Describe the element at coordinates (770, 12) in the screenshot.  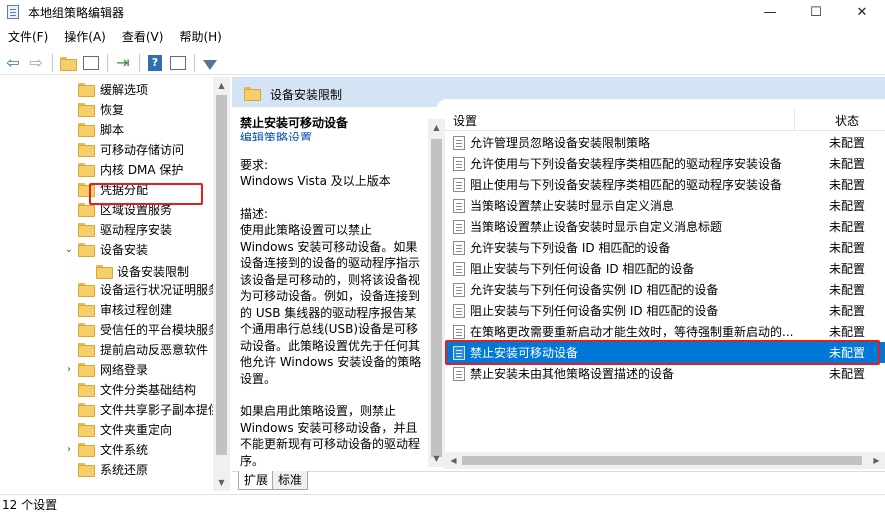
I see `minimize-button: —` at that location.